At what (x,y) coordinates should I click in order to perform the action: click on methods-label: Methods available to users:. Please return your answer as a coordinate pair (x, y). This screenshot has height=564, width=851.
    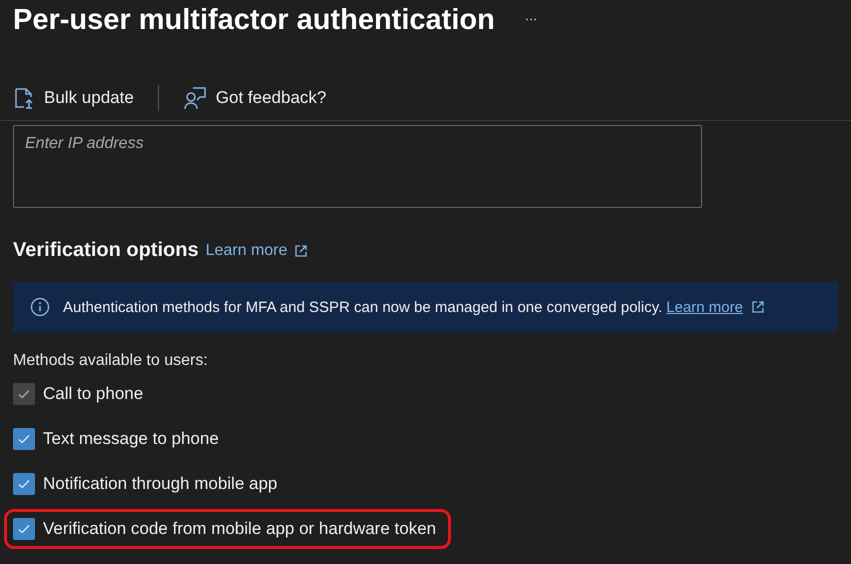
    Looking at the image, I should click on (111, 361).